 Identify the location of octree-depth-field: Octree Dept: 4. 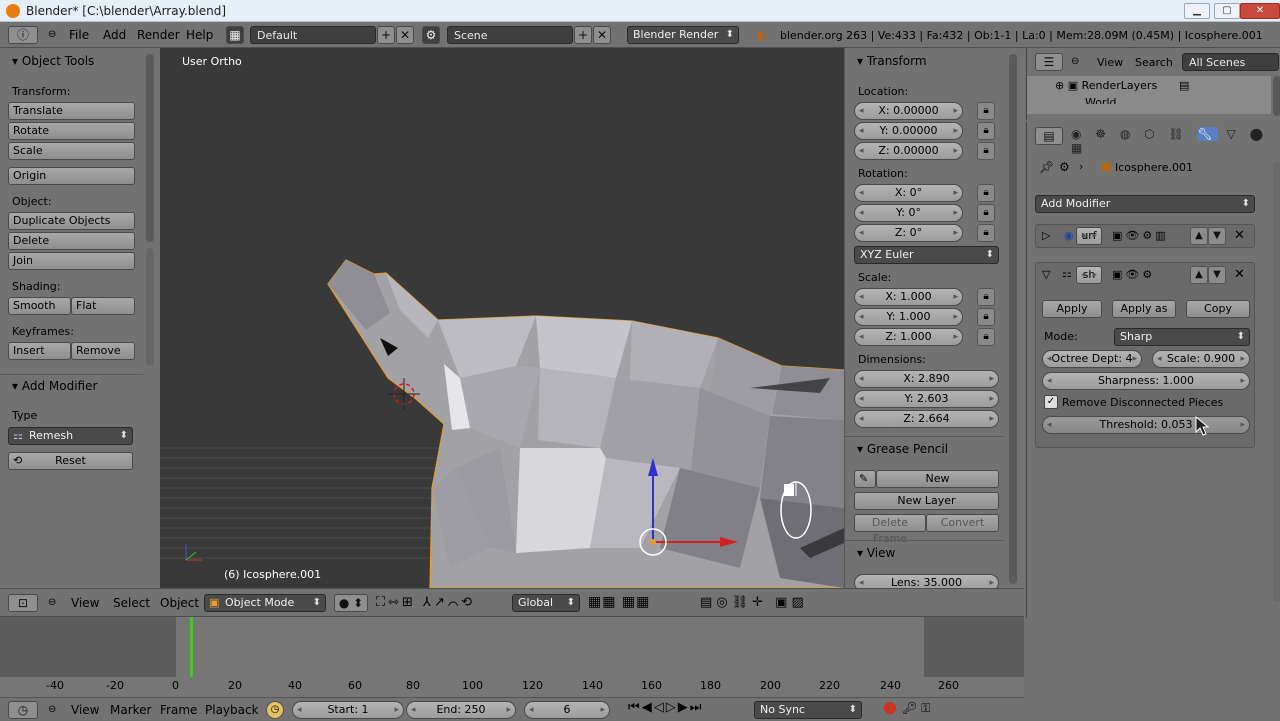
(1092, 359).